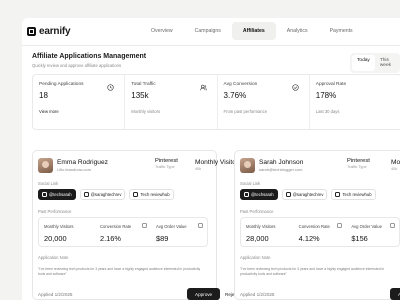 This screenshot has width=400, height=300. What do you see at coordinates (110, 87) in the screenshot?
I see `clock-icon` at bounding box center [110, 87].